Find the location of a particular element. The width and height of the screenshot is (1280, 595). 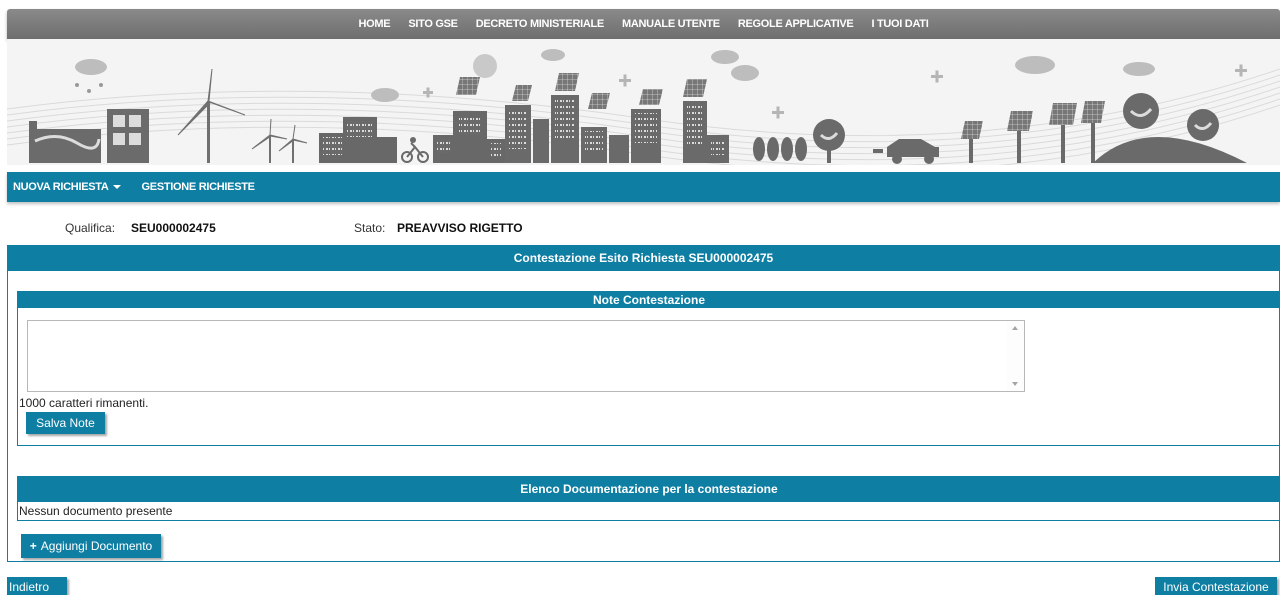

aggiungi-documento-label: Aggiungi Documento is located at coordinates (96, 546).